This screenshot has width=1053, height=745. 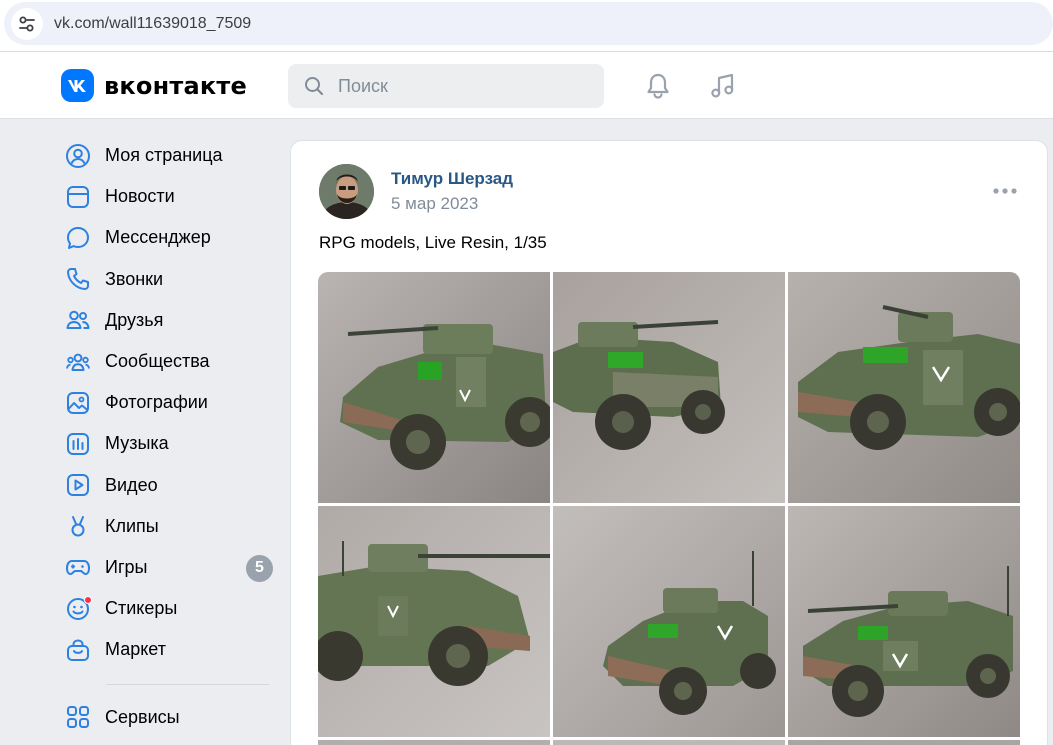 I want to click on sidebar-item-label: Друзья, so click(x=134, y=319).